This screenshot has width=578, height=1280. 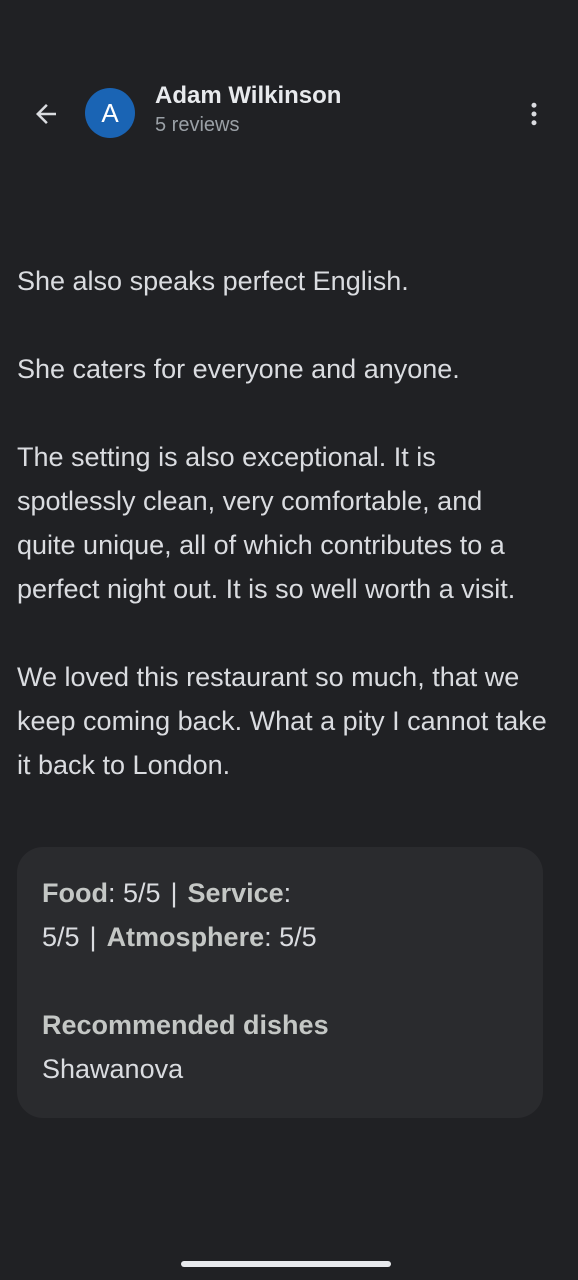 I want to click on review-count: 5 reviews, so click(x=197, y=125).